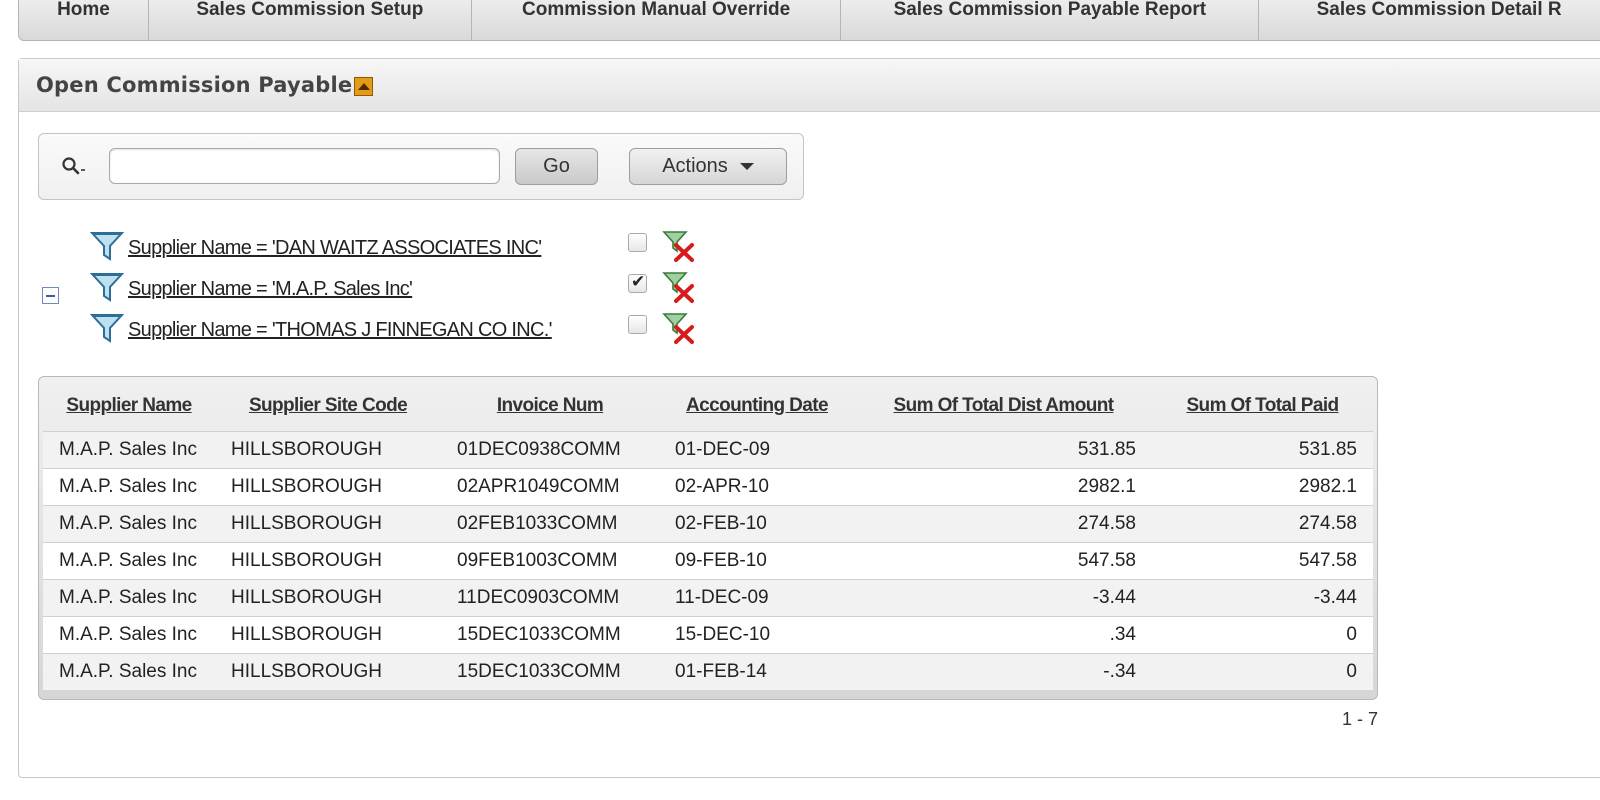  Describe the element at coordinates (310, 10) in the screenshot. I see `tab-label: Sales Commission Setup` at that location.